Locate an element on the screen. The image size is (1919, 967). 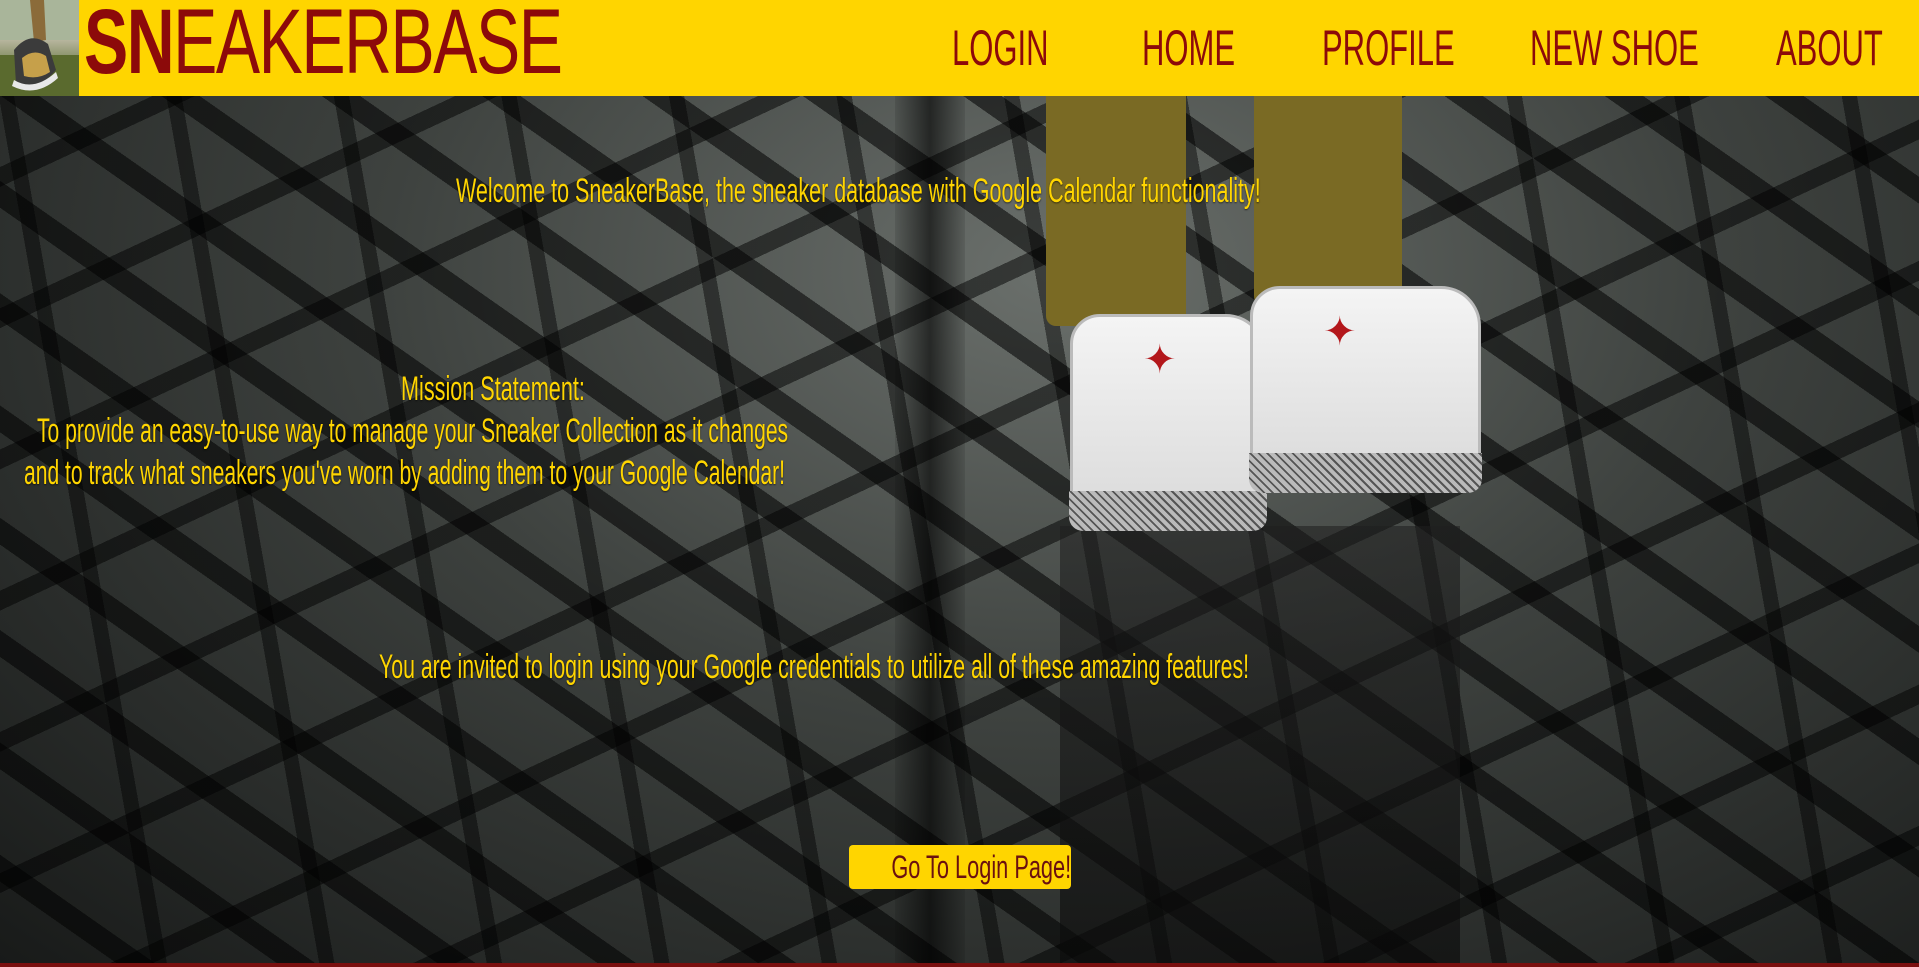
brand-logo: SNEAKERBASE is located at coordinates (323, 46).